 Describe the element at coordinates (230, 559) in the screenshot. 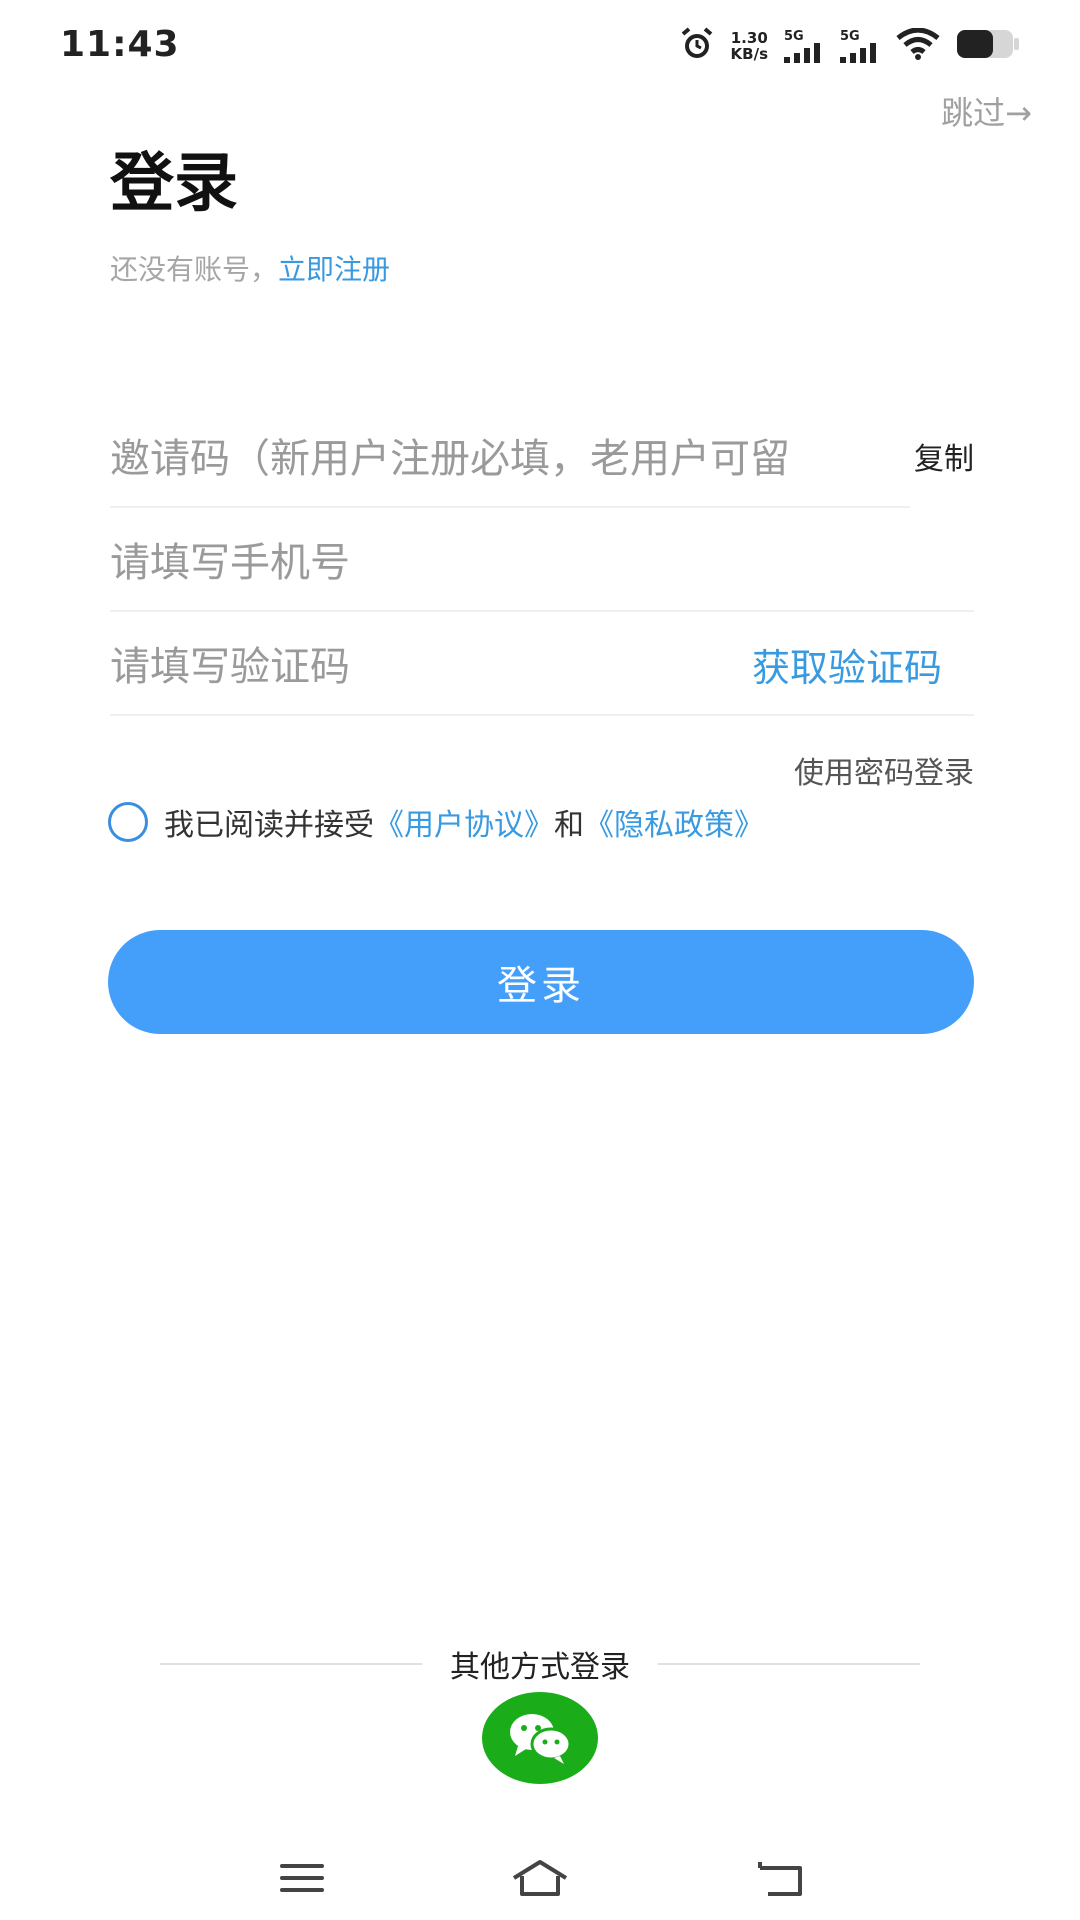

I see `phone-input: 请填写手机号` at that location.